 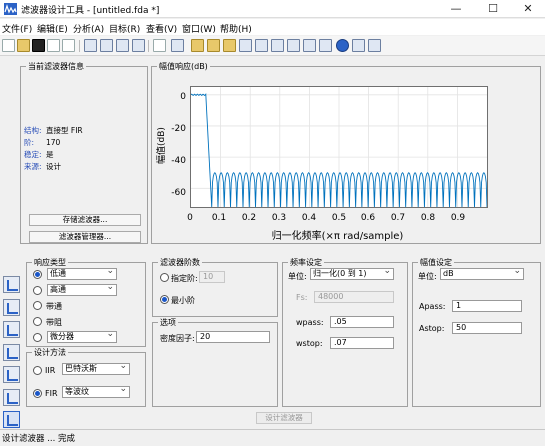 What do you see at coordinates (374, 45) in the screenshot?
I see `help-icon` at bounding box center [374, 45].